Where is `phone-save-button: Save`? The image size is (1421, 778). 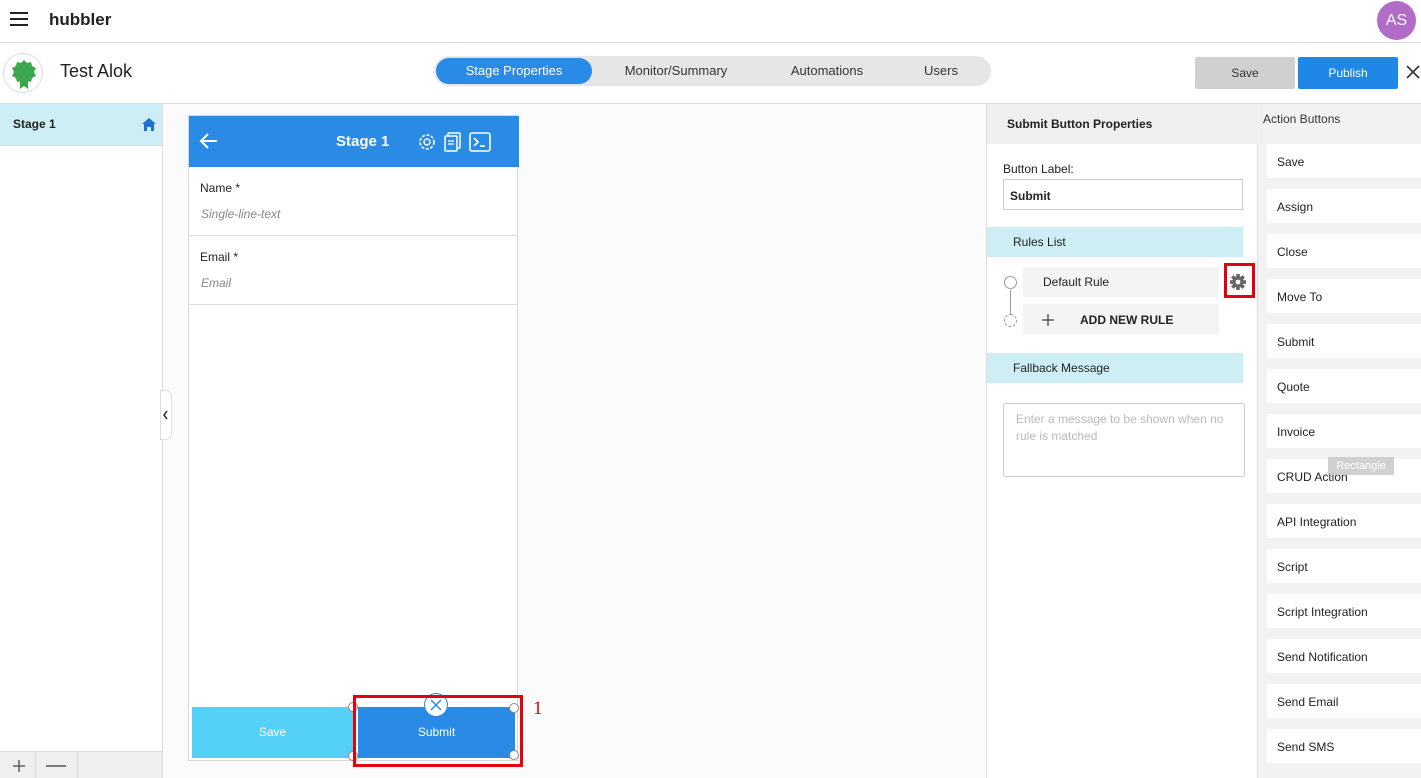
phone-save-button: Save is located at coordinates (272, 732).